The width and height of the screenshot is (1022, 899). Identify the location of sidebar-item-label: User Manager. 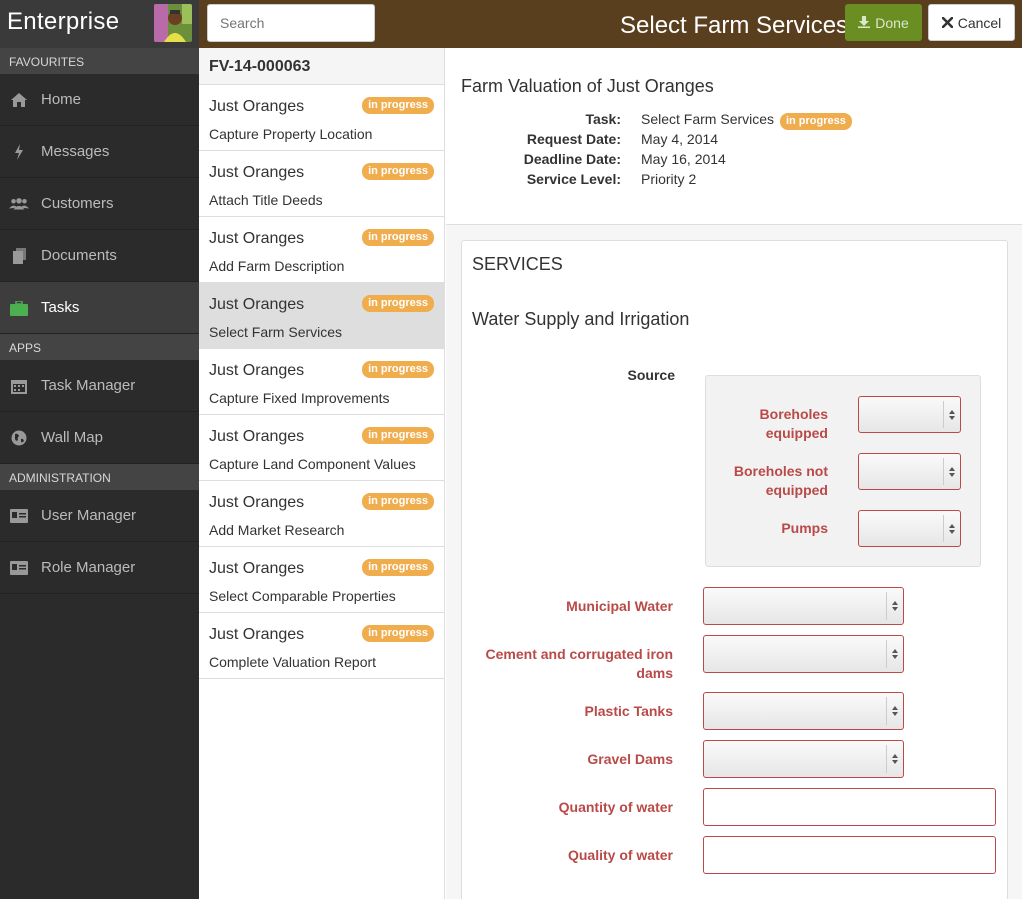
(89, 515).